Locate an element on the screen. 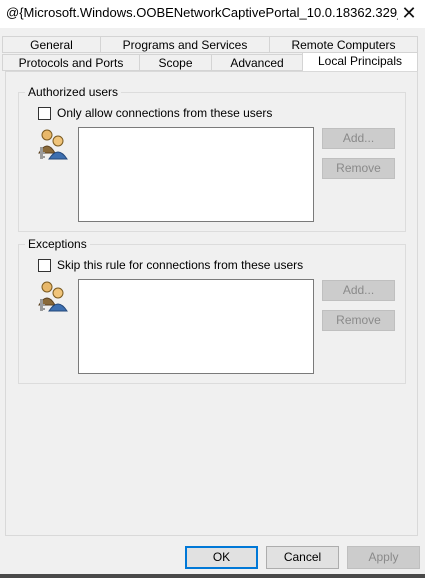  apply-button: Apply is located at coordinates (383, 557).